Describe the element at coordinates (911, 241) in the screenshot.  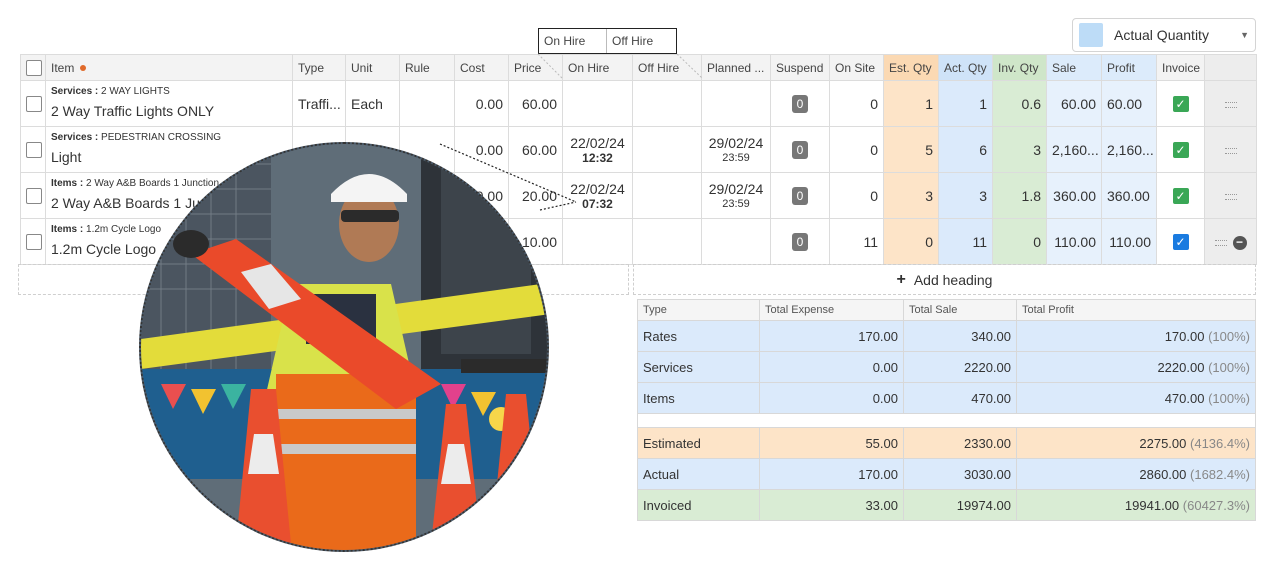
I see `est-qty-cell: 0` at that location.